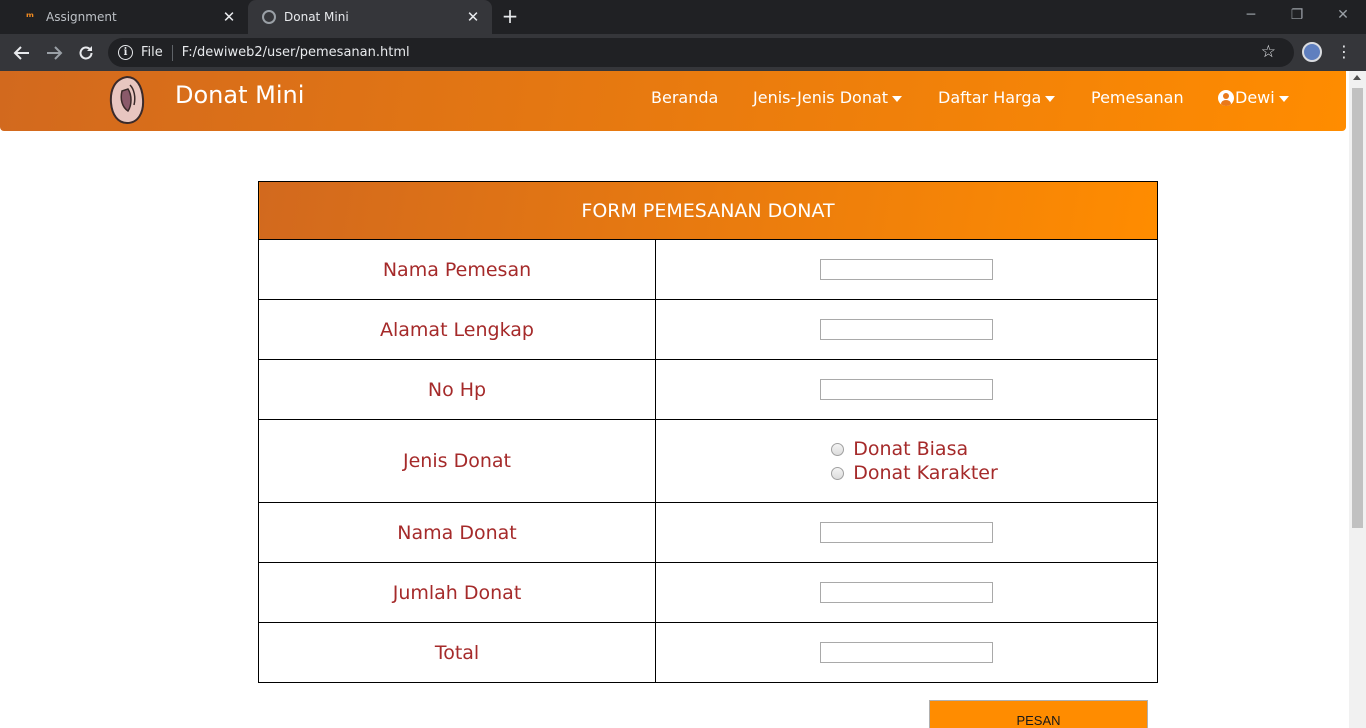  What do you see at coordinates (239, 95) in the screenshot?
I see `brand-title: Donat Mini` at bounding box center [239, 95].